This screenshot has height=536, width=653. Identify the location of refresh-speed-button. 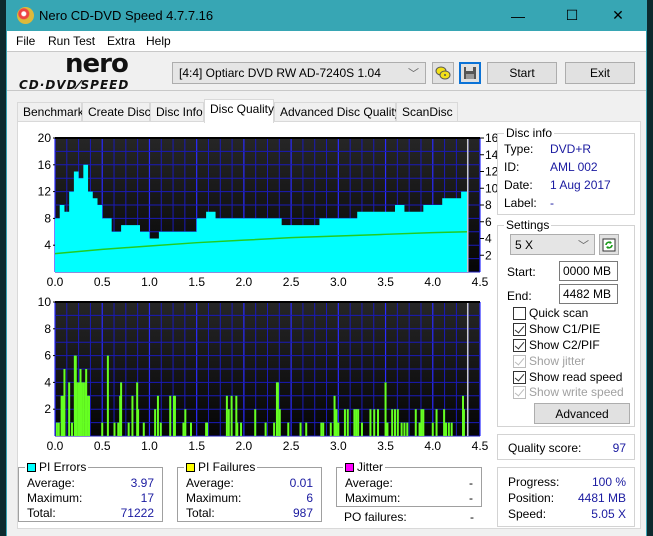
(609, 244).